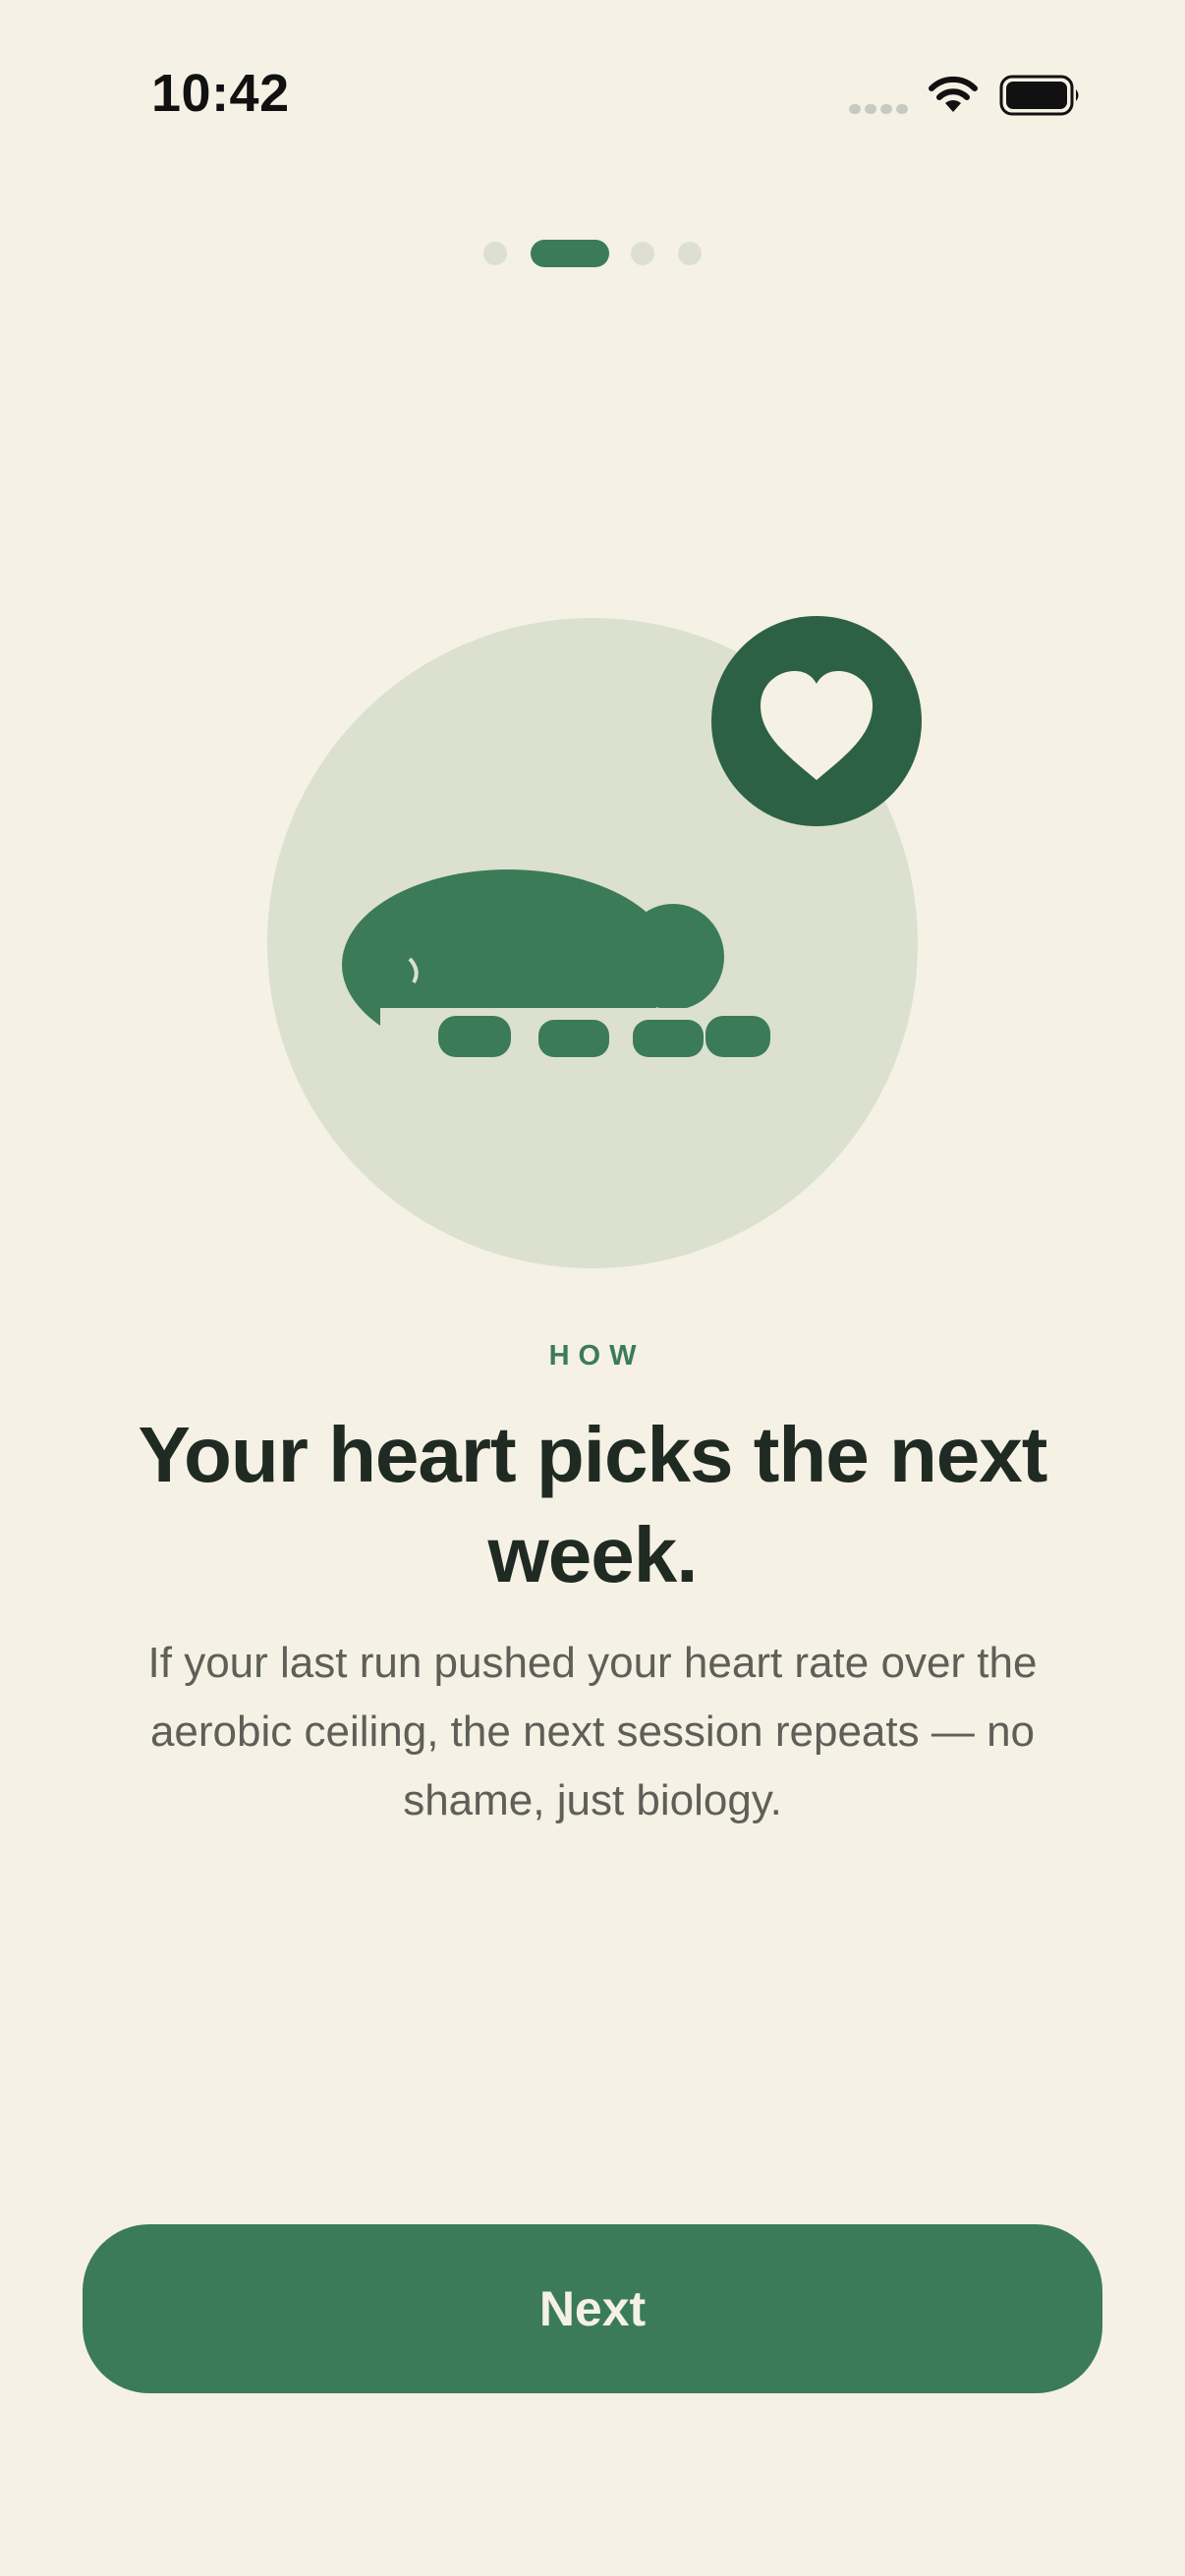  What do you see at coordinates (592, 93) in the screenshot?
I see `status-bar: 10:42` at bounding box center [592, 93].